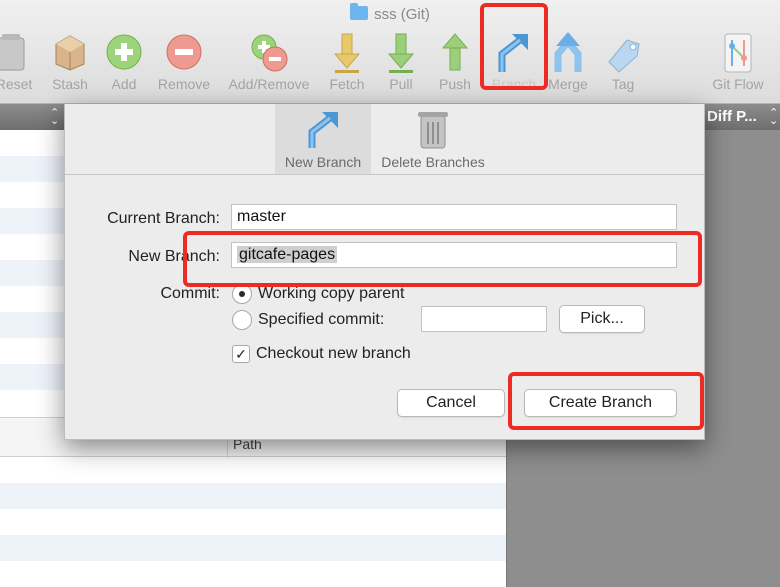  I want to click on working-copy-label: Working copy parent, so click(331, 293).